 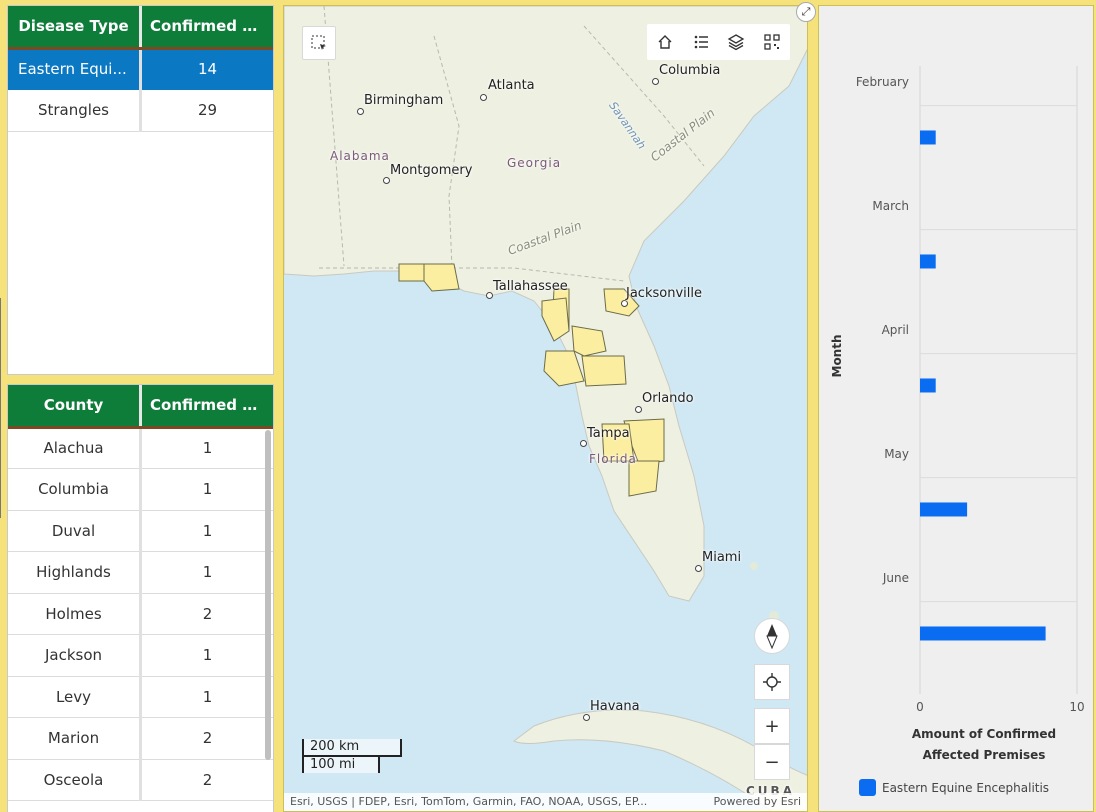 What do you see at coordinates (615, 706) in the screenshot?
I see `city-label-havana: Havana` at bounding box center [615, 706].